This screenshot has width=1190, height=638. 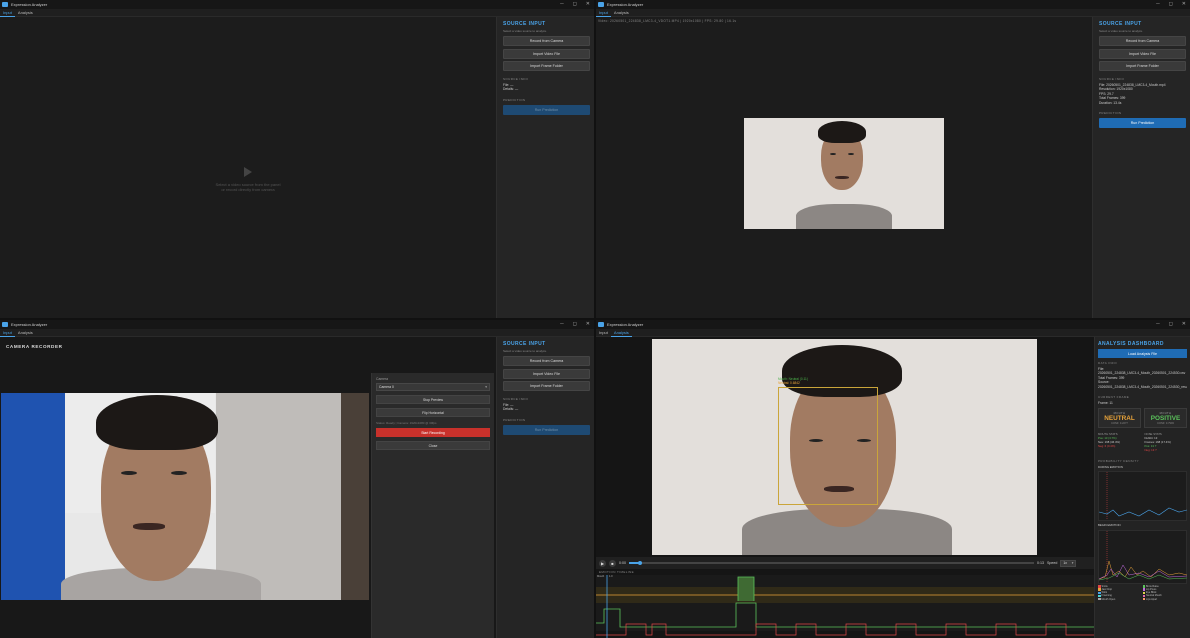 What do you see at coordinates (1109, 525) in the screenshot?
I see `chart2-label: BEGIN EMOTION` at bounding box center [1109, 525].